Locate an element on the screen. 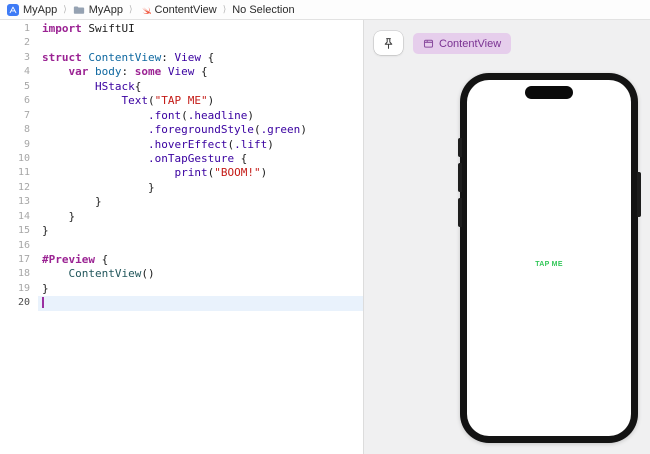 The height and width of the screenshot is (454, 650). line-number: 20 is located at coordinates (15, 303).